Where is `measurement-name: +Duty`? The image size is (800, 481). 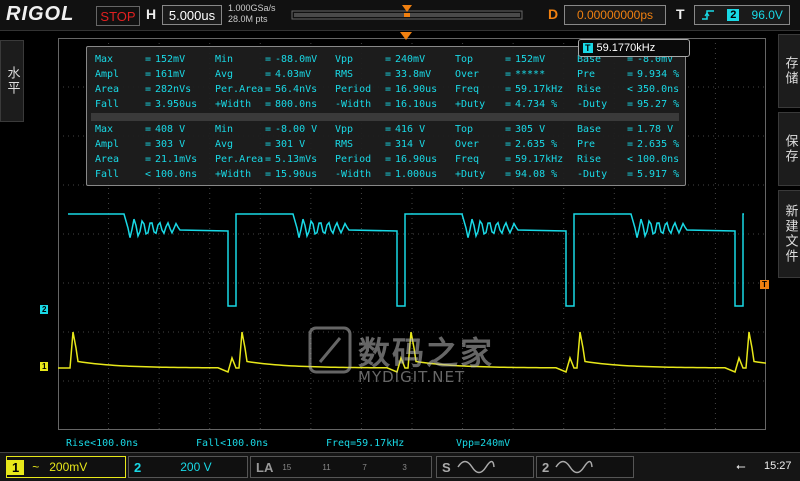 measurement-name: +Duty is located at coordinates (470, 104).